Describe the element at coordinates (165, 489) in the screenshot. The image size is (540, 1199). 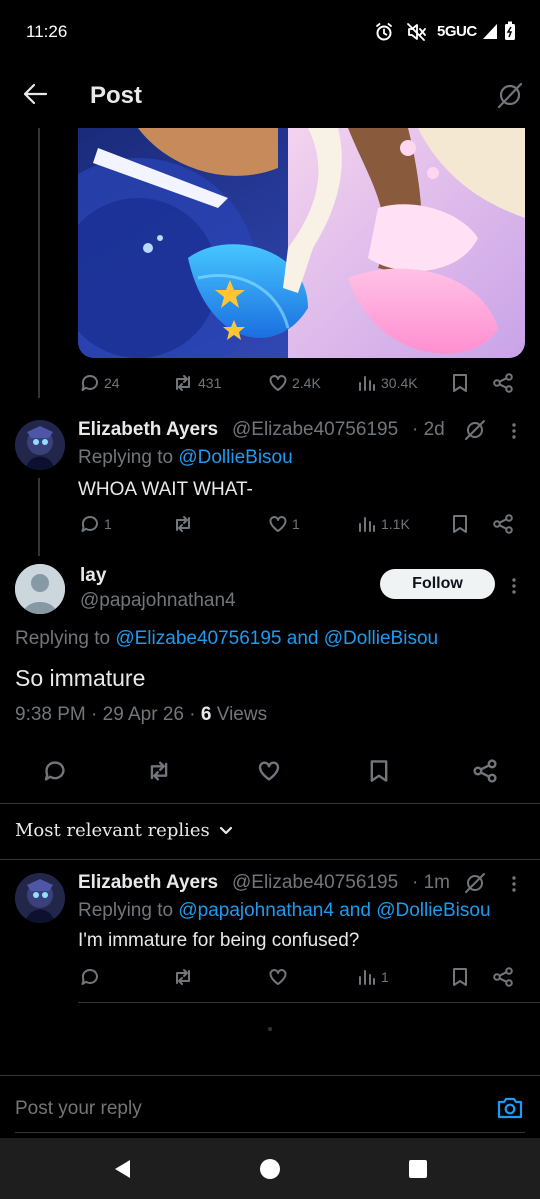
I see `reply-text: WHOA WAIT WHAT-` at that location.